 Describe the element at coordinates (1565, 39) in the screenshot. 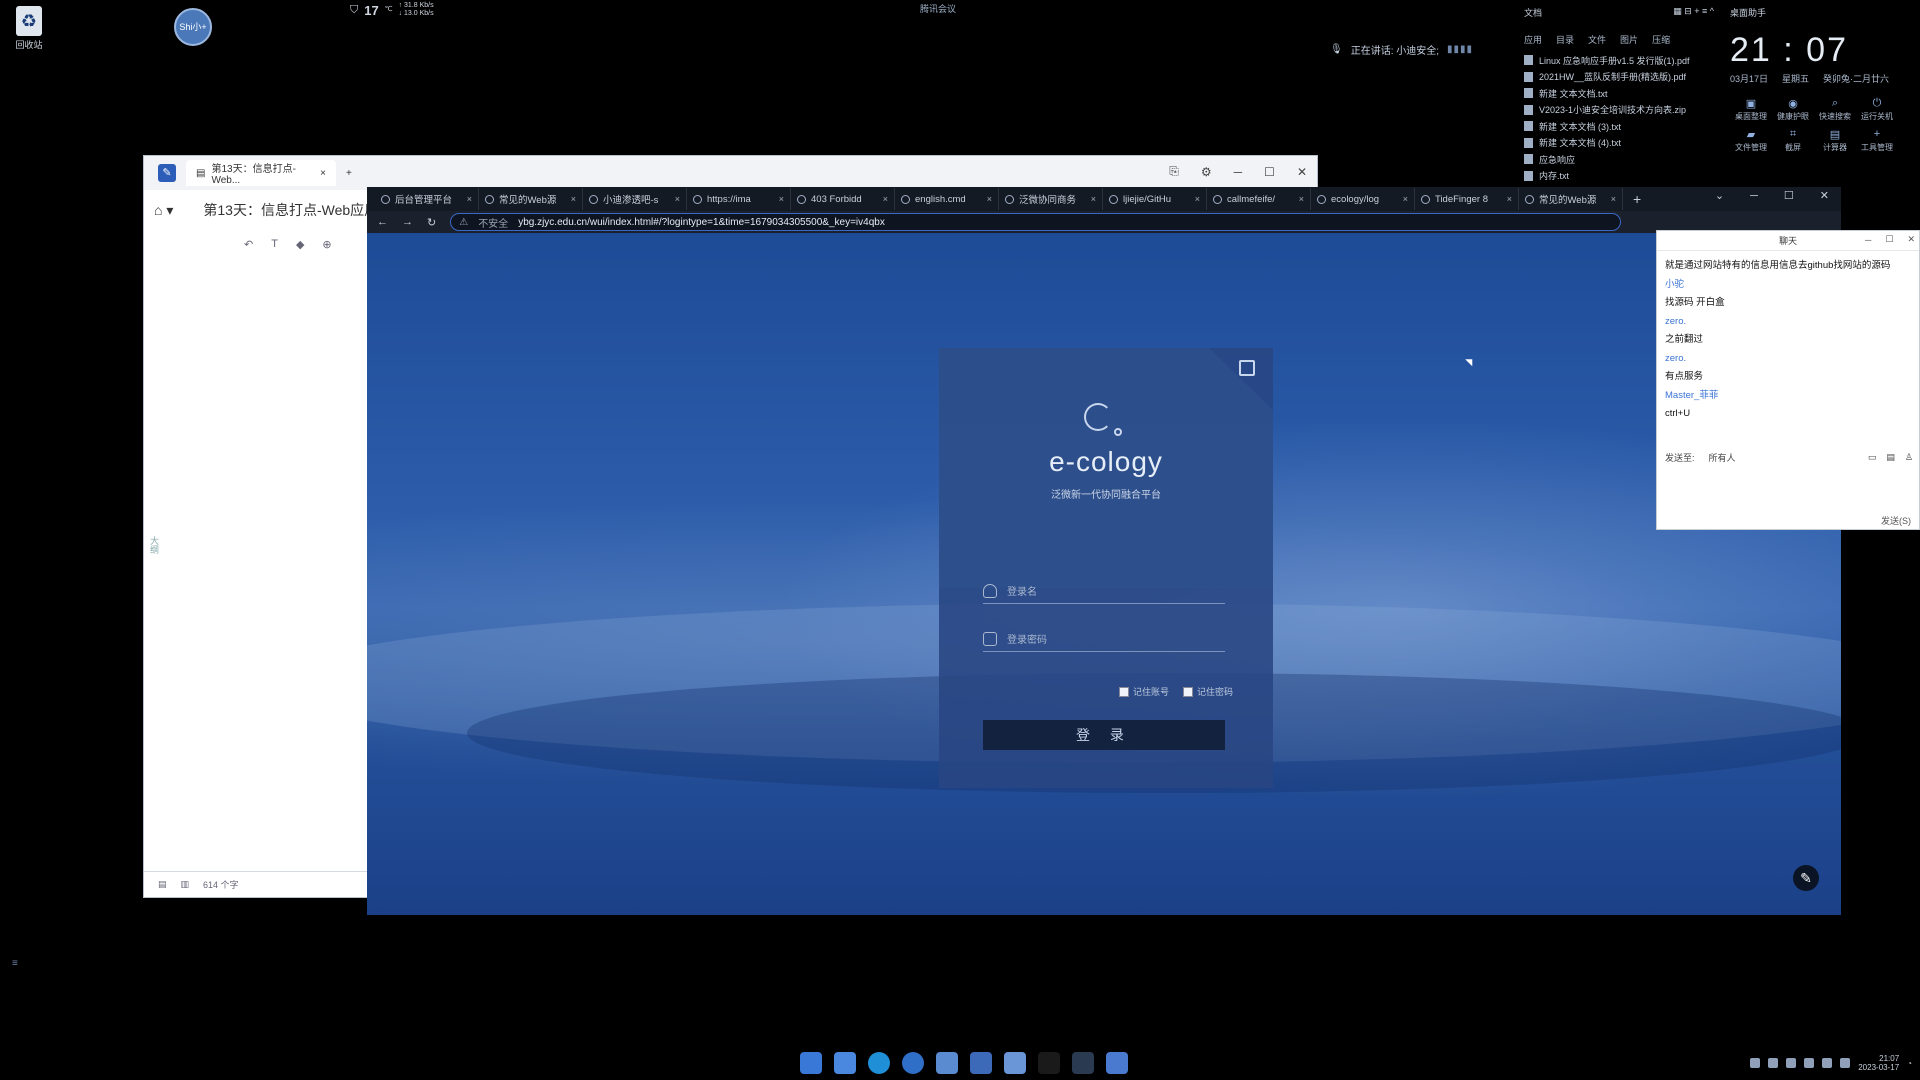

I see `files-tab: 目录` at that location.